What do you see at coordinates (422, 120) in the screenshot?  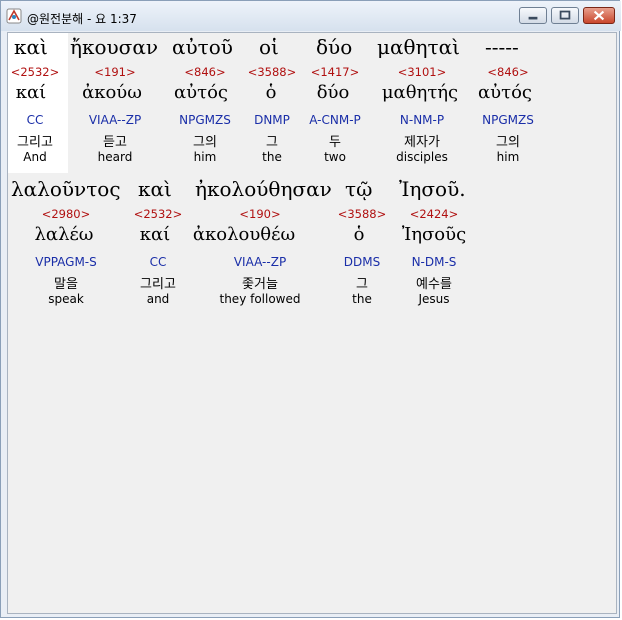 I see `parsing-code: N-NM-P` at bounding box center [422, 120].